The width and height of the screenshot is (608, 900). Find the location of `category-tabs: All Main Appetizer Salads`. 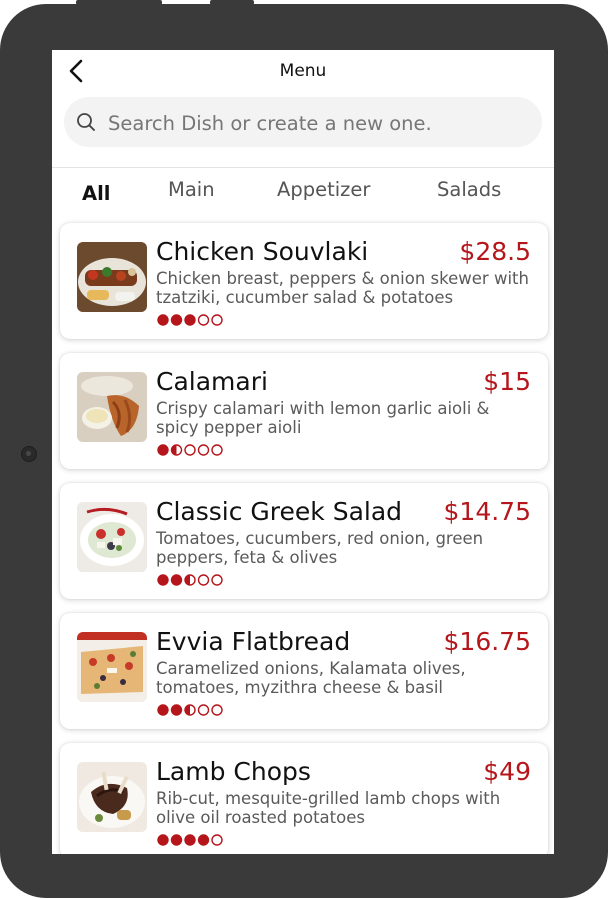

category-tabs: All Main Appetizer Salads is located at coordinates (303, 197).